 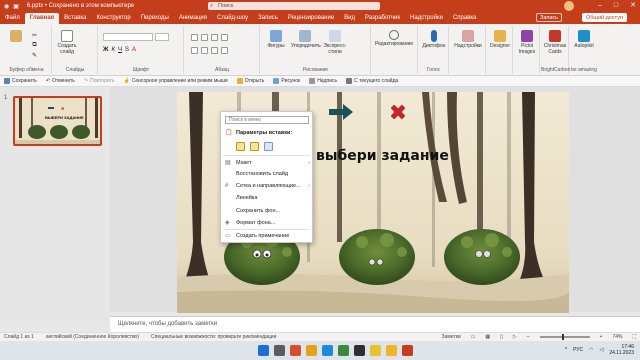 I want to click on cut-icon: ✂, so click(x=34, y=35).